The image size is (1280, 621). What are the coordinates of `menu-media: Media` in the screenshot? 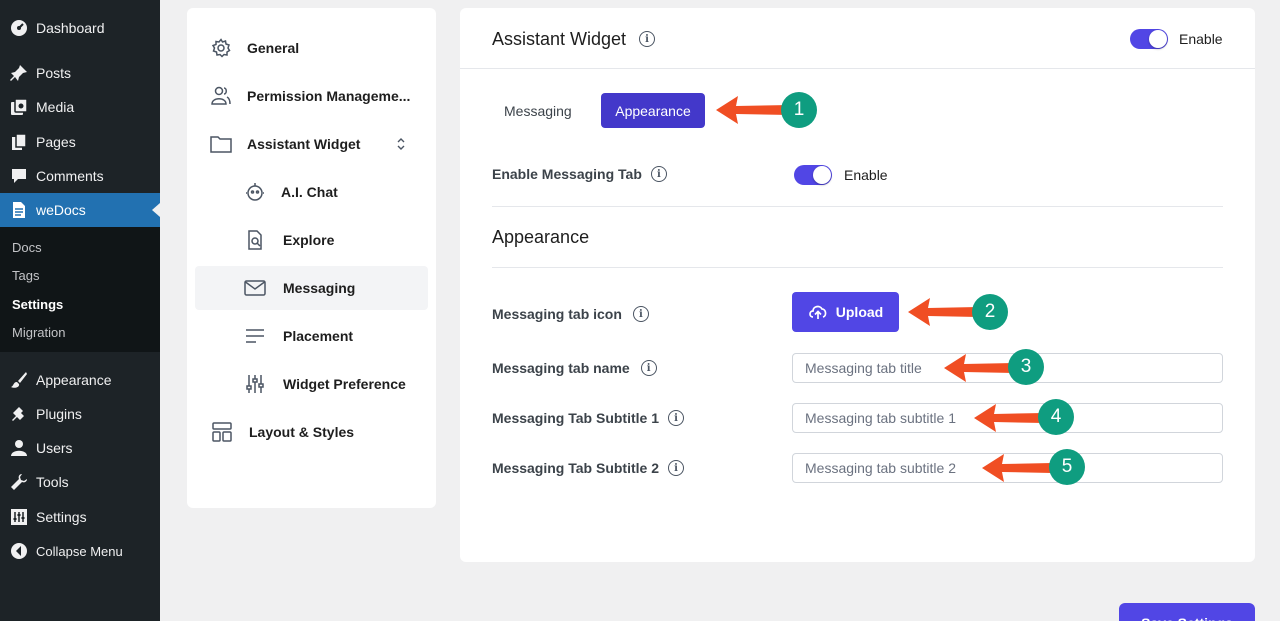 It's located at (80, 107).